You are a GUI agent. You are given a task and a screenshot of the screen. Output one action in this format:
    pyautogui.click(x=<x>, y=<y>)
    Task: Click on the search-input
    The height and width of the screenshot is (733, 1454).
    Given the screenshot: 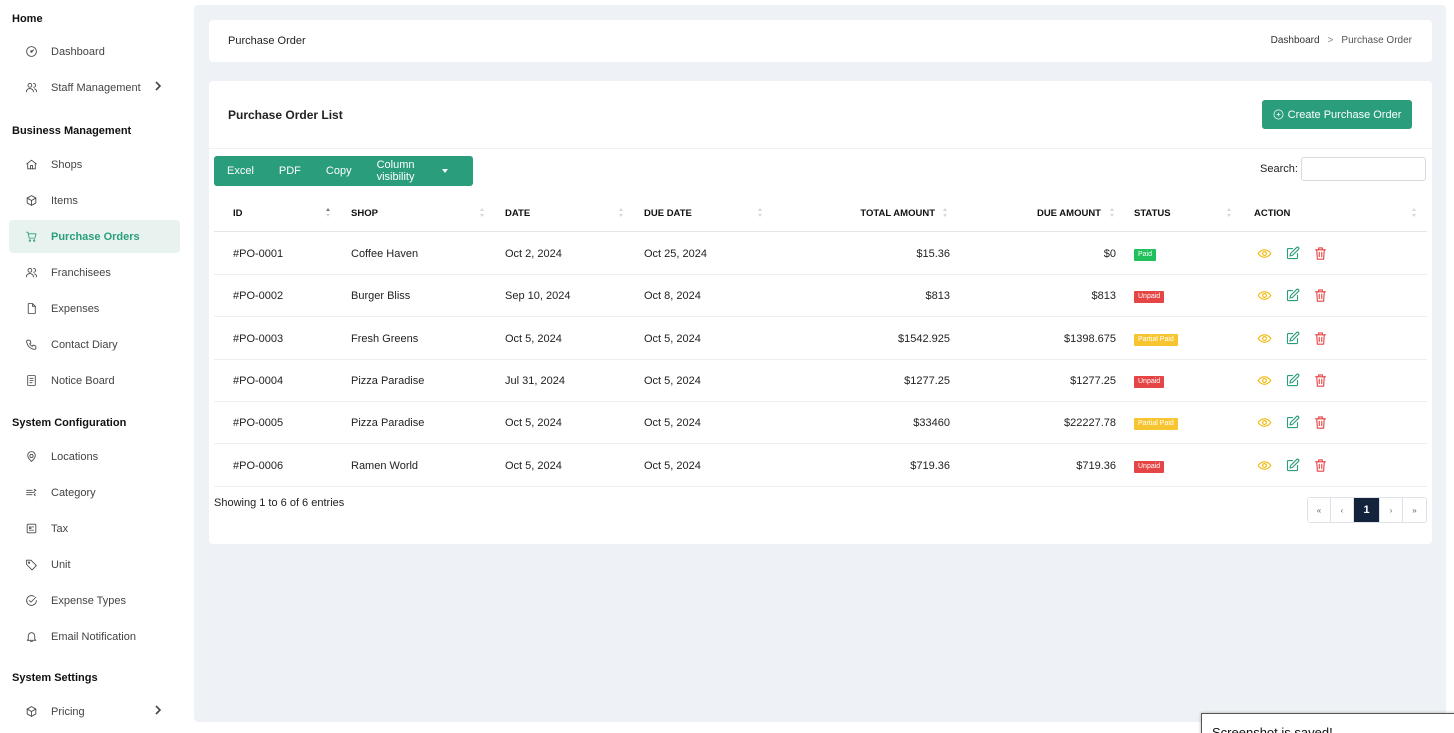 What is the action you would take?
    pyautogui.click(x=1363, y=169)
    